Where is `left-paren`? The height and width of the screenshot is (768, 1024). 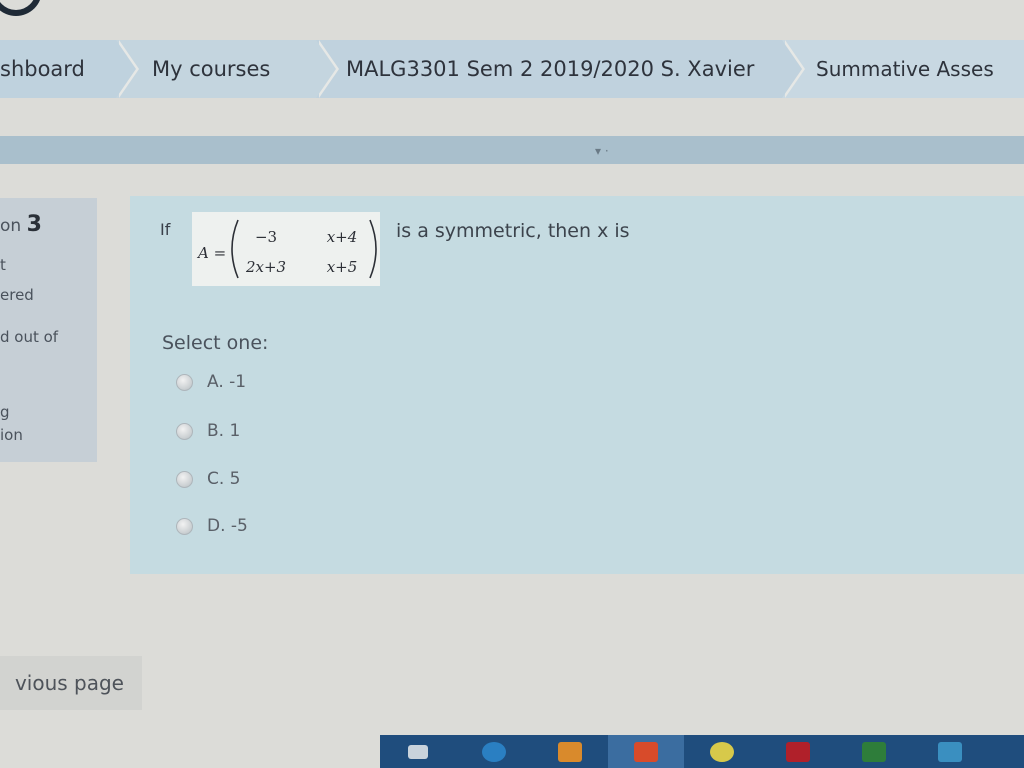
left-paren is located at coordinates (235, 249).